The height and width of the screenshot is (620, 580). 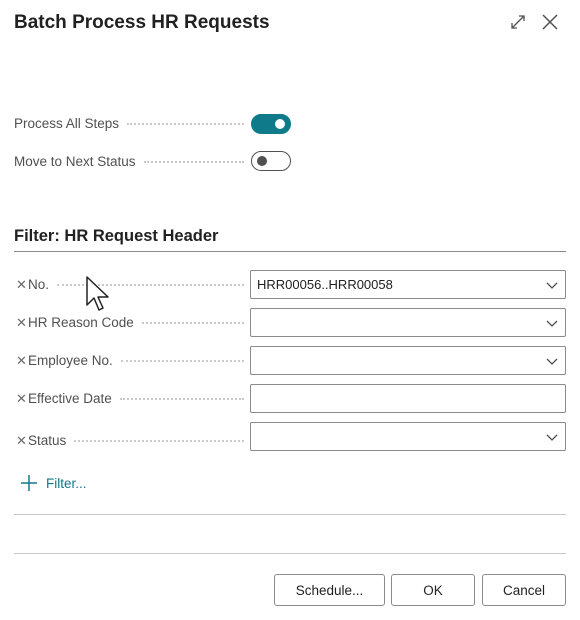 What do you see at coordinates (408, 284) in the screenshot?
I see `filter-no-field: HRR00056..HRR00058` at bounding box center [408, 284].